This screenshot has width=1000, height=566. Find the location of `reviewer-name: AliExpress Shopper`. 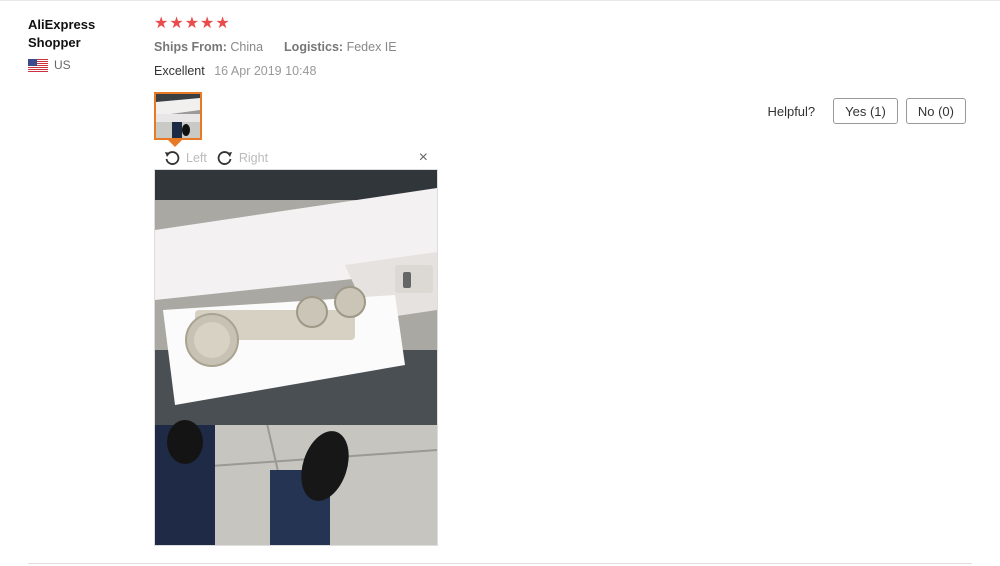

reviewer-name: AliExpress Shopper is located at coordinates (62, 33).